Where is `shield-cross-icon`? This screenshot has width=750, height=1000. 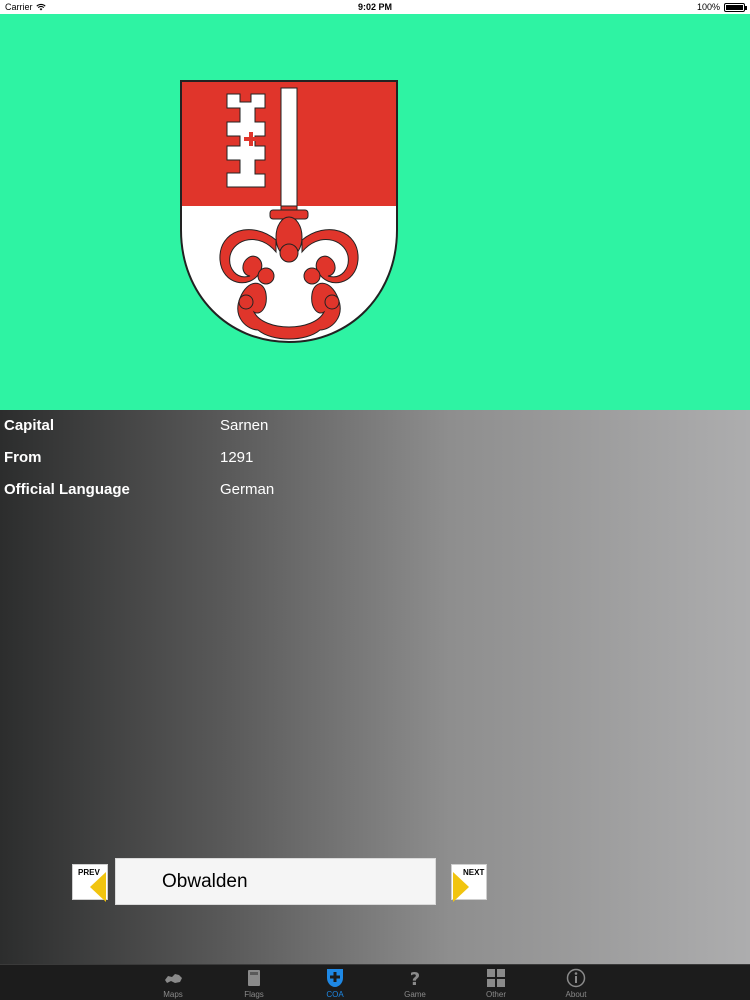
shield-cross-icon is located at coordinates (335, 978).